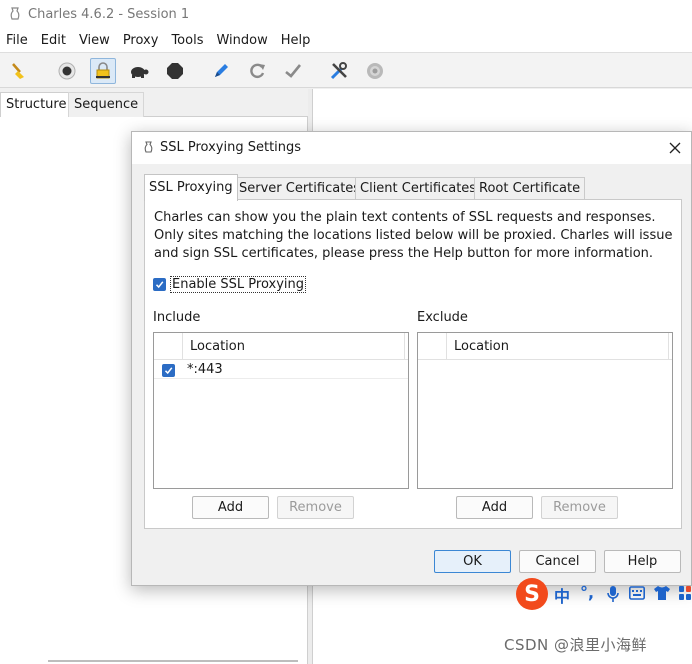  I want to click on window-title: Charles 4.6.2 - Session 1, so click(109, 14).